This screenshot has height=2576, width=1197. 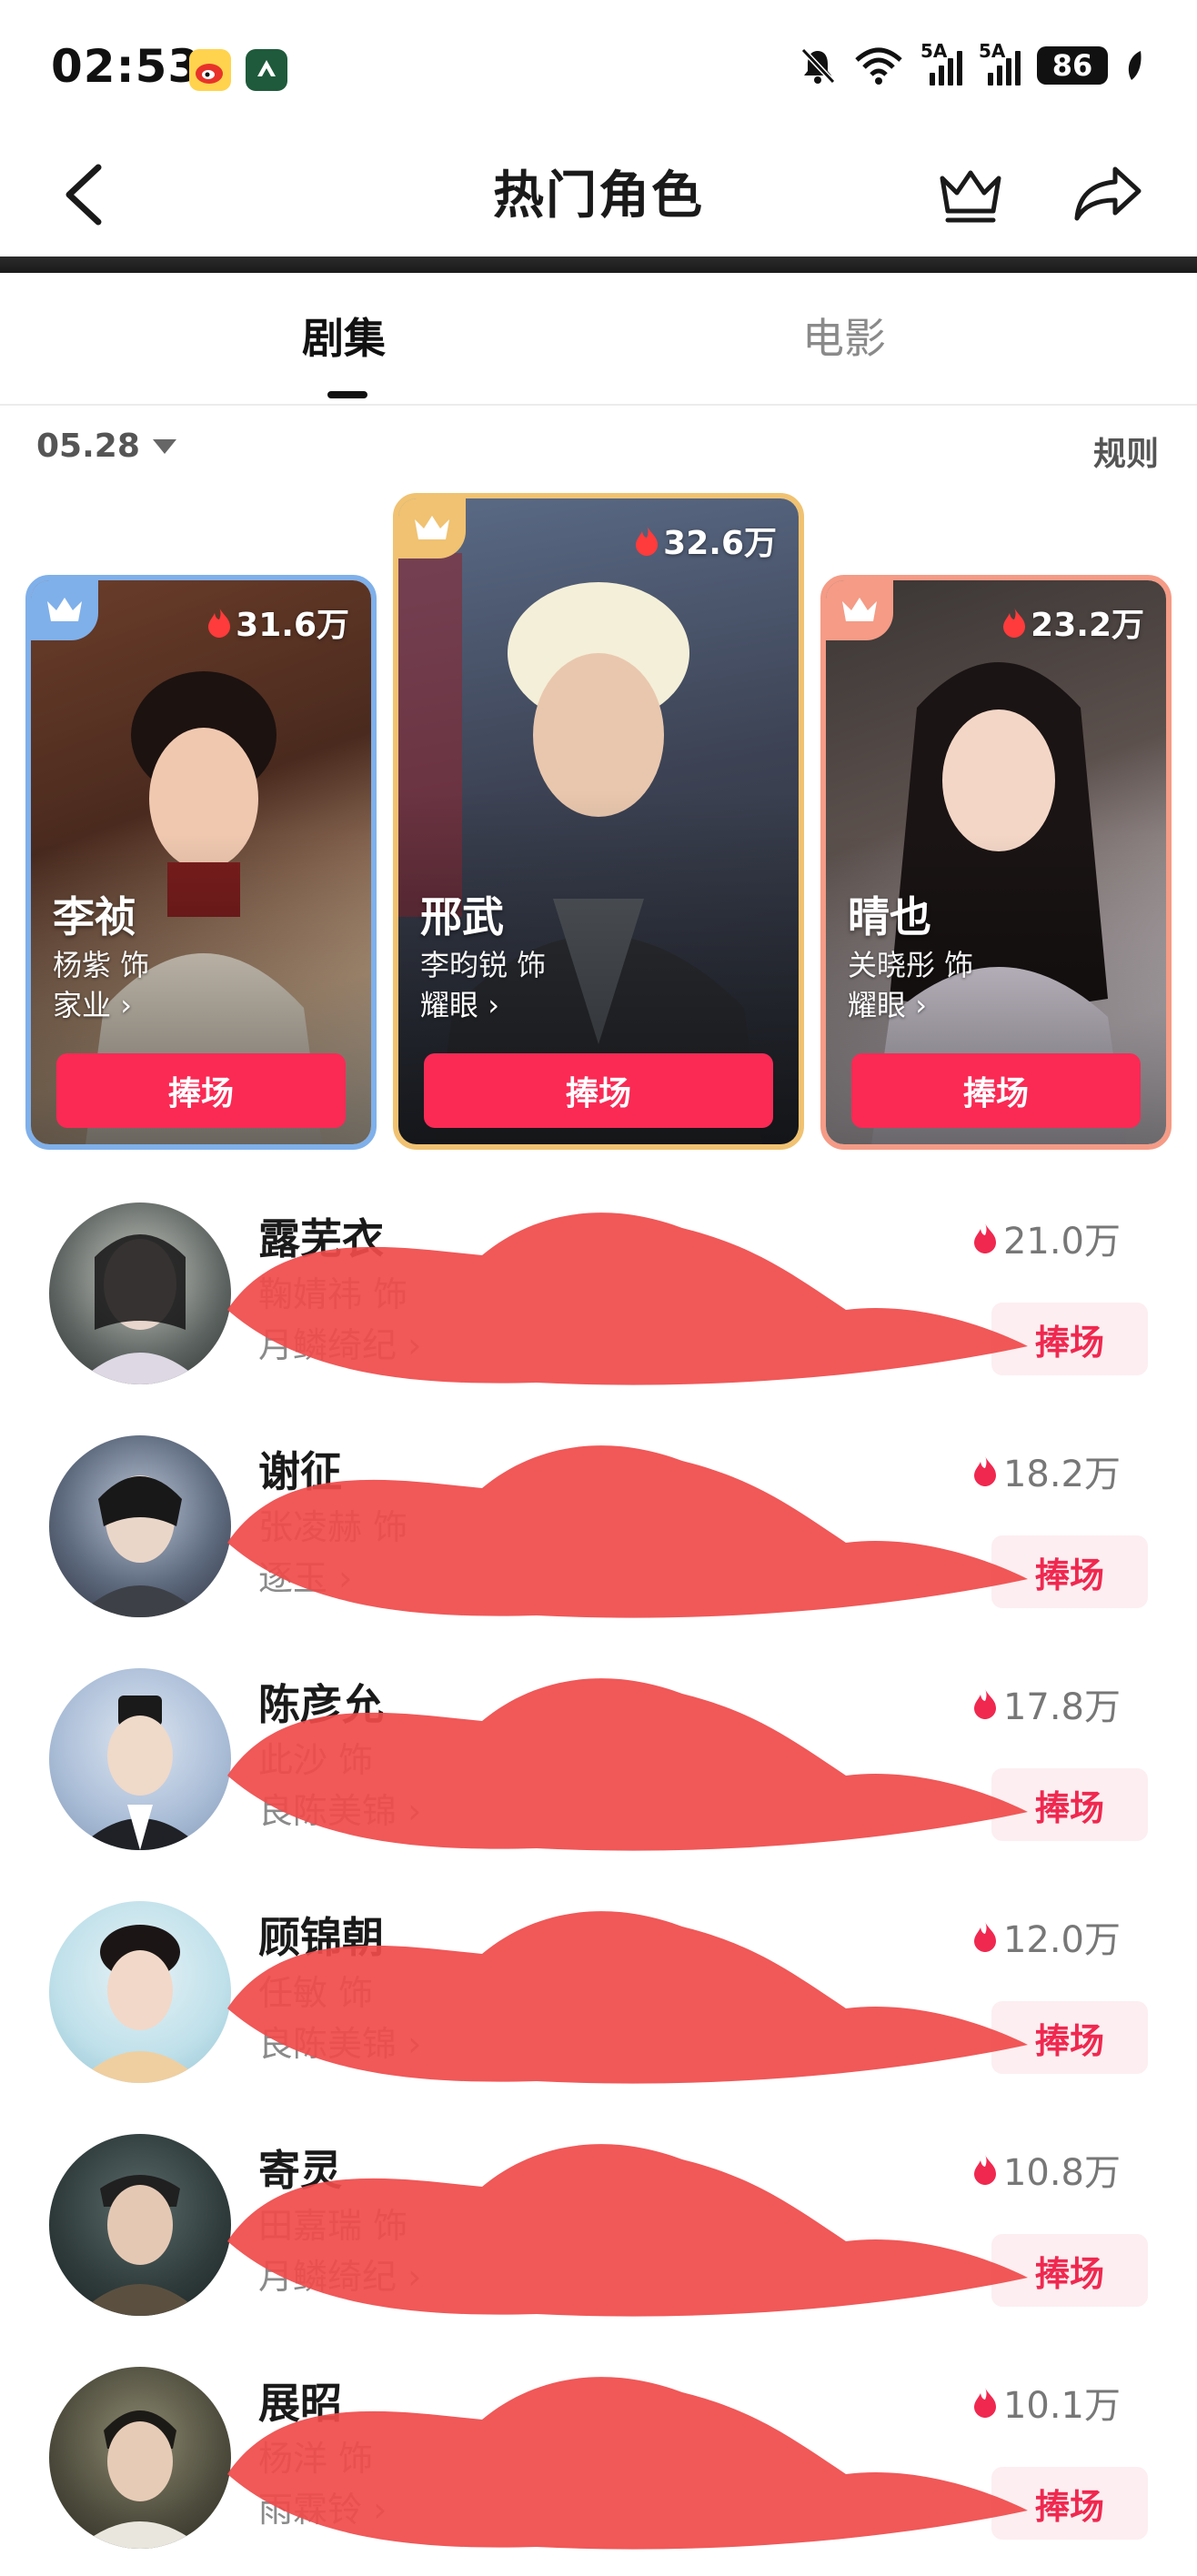 What do you see at coordinates (305, 1575) in the screenshot?
I see `show-link: 逐玉 ›` at bounding box center [305, 1575].